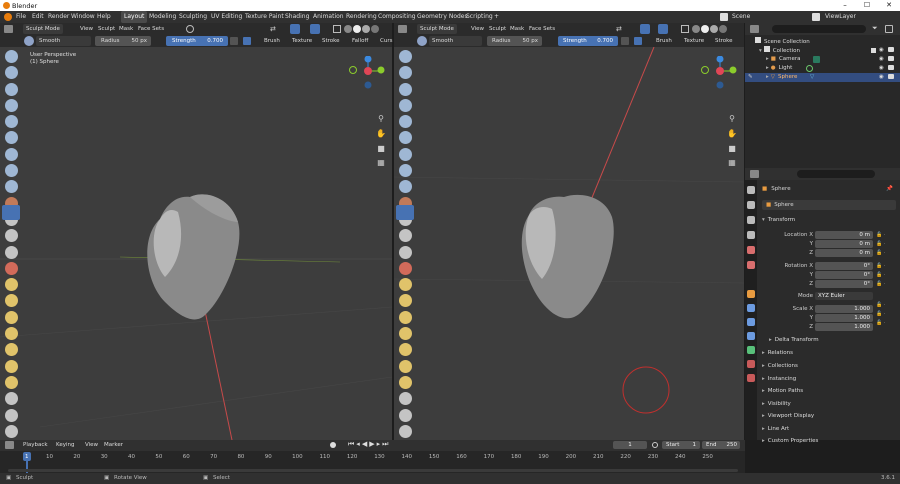  What do you see at coordinates (829, 391) in the screenshot?
I see `panel-motion-paths: ▸ Motion Paths` at bounding box center [829, 391].